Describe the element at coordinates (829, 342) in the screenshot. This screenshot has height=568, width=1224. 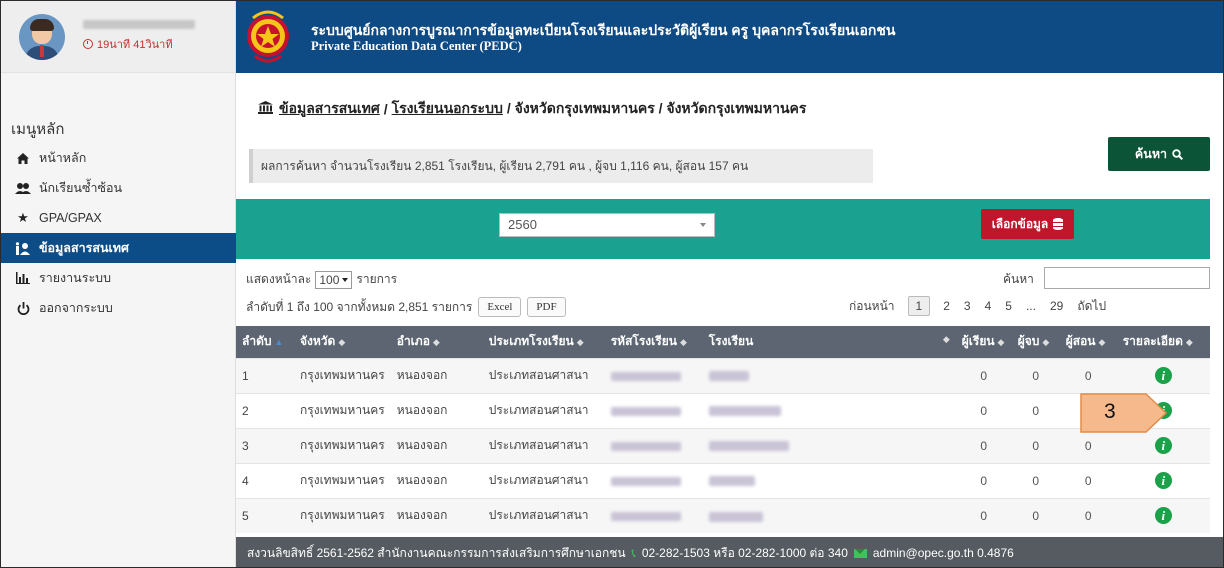
I see `col-header-school: โรงเรียน ◆` at that location.